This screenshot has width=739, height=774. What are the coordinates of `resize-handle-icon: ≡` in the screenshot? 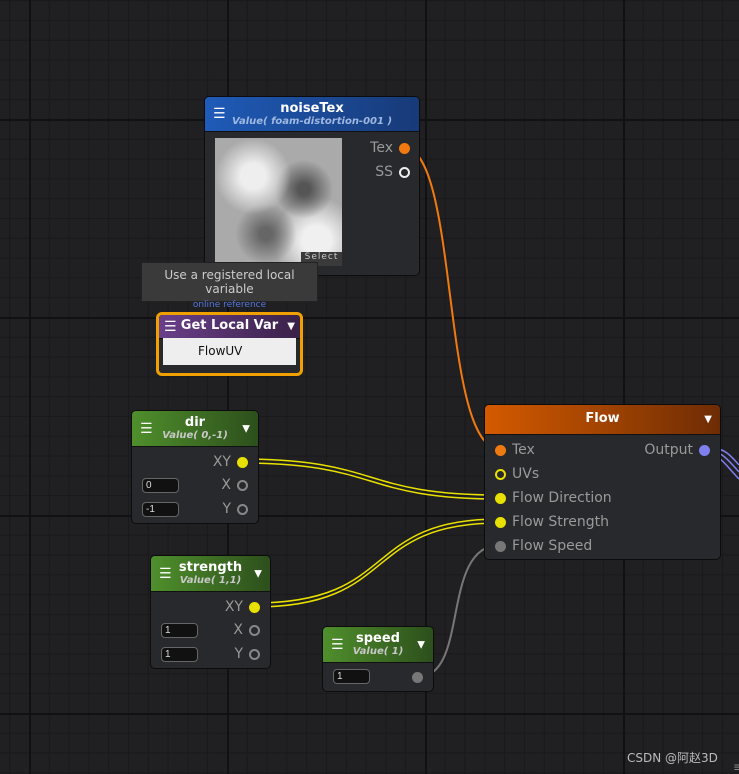 It's located at (736, 767).